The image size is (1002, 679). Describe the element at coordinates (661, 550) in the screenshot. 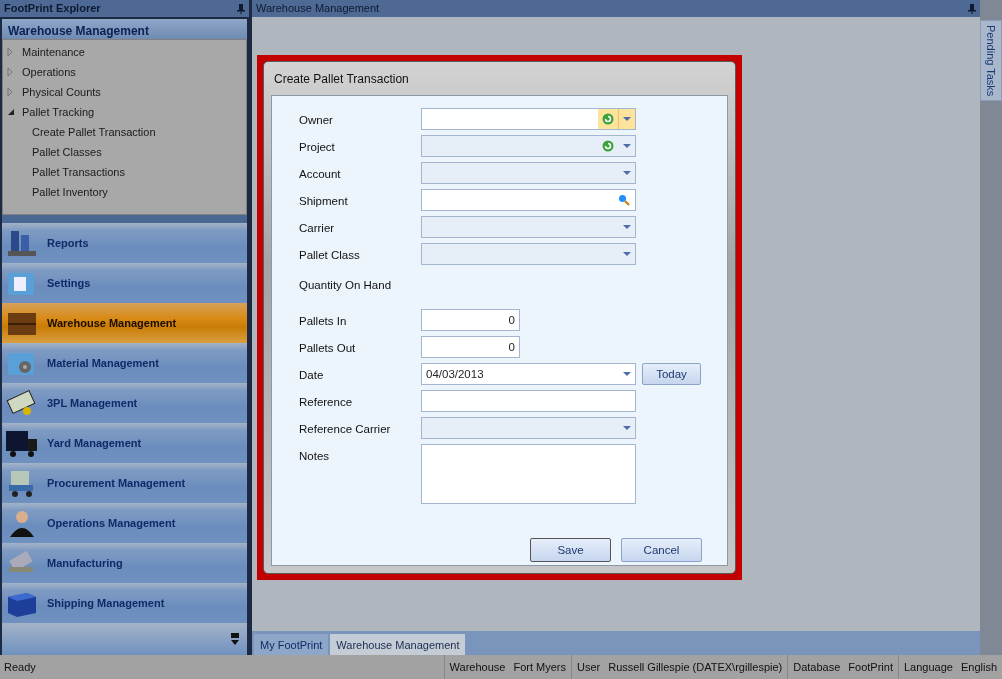

I see `cancel-button: Cancel` at that location.